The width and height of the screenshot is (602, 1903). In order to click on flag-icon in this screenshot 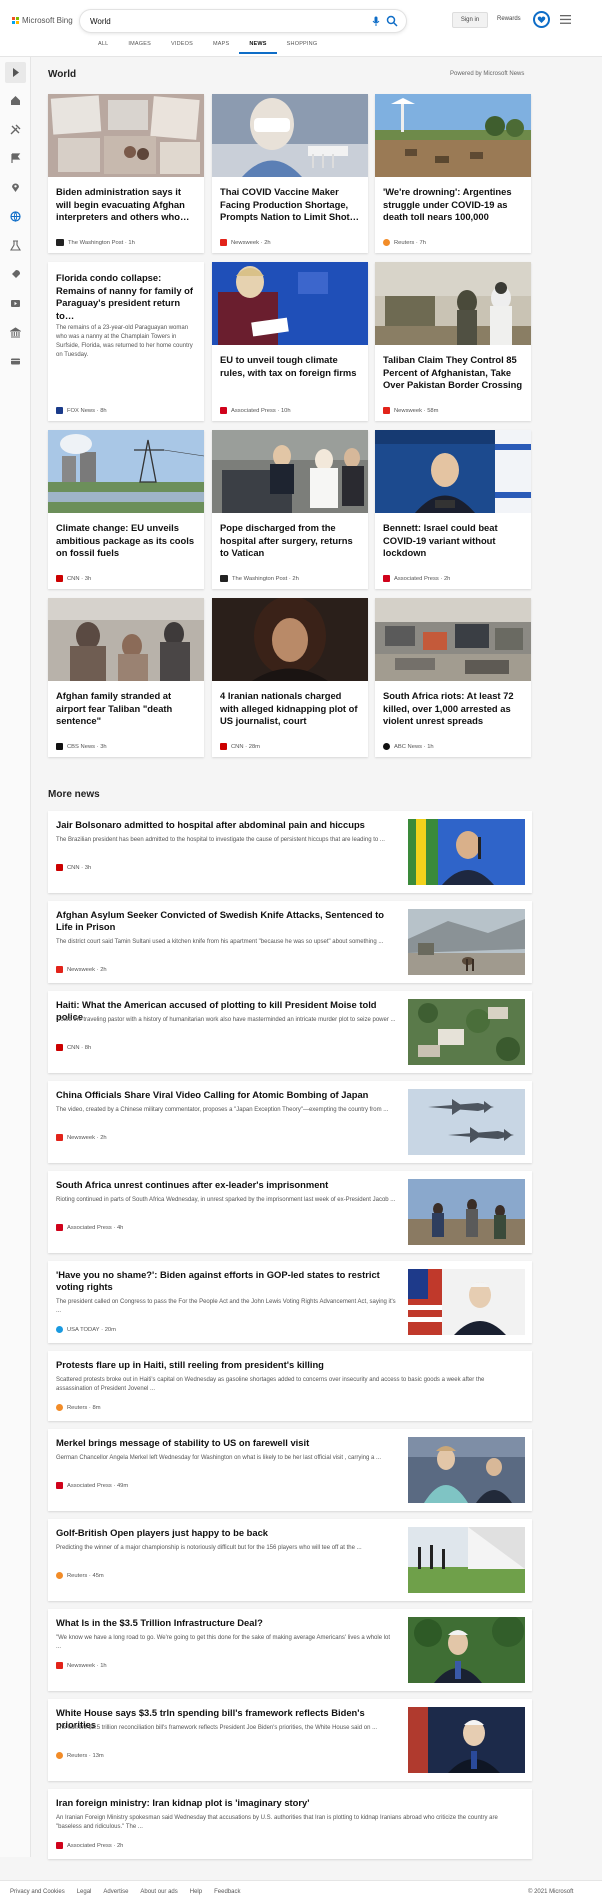, I will do `click(15, 158)`.